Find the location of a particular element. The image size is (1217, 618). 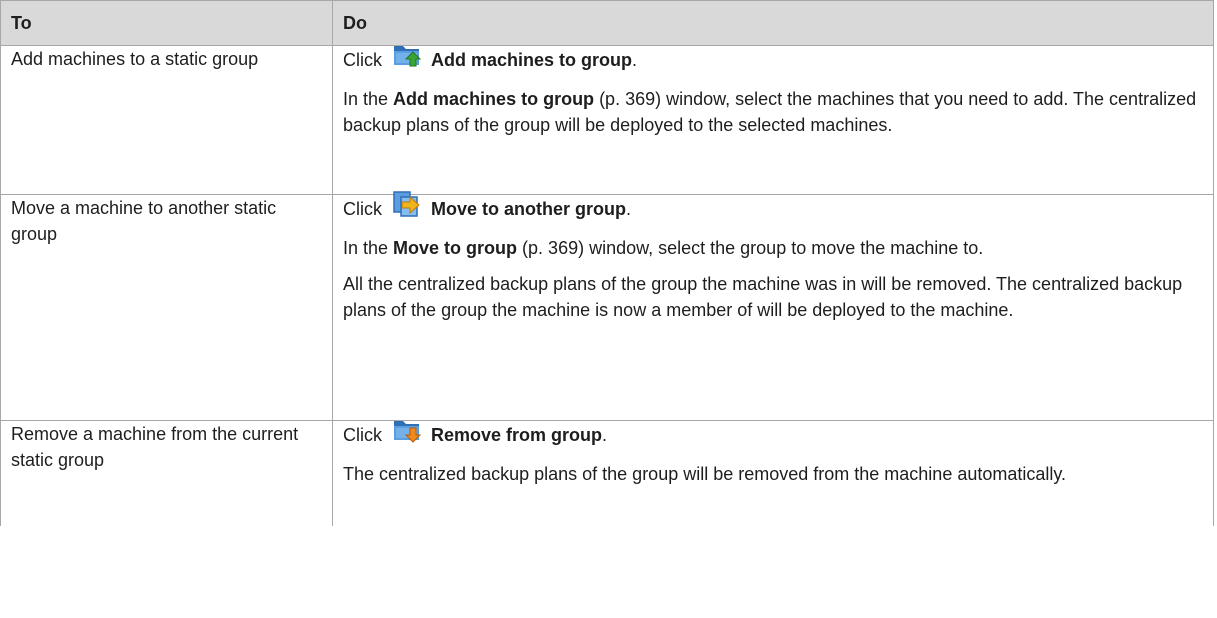

move-to-group-icon is located at coordinates (407, 203).